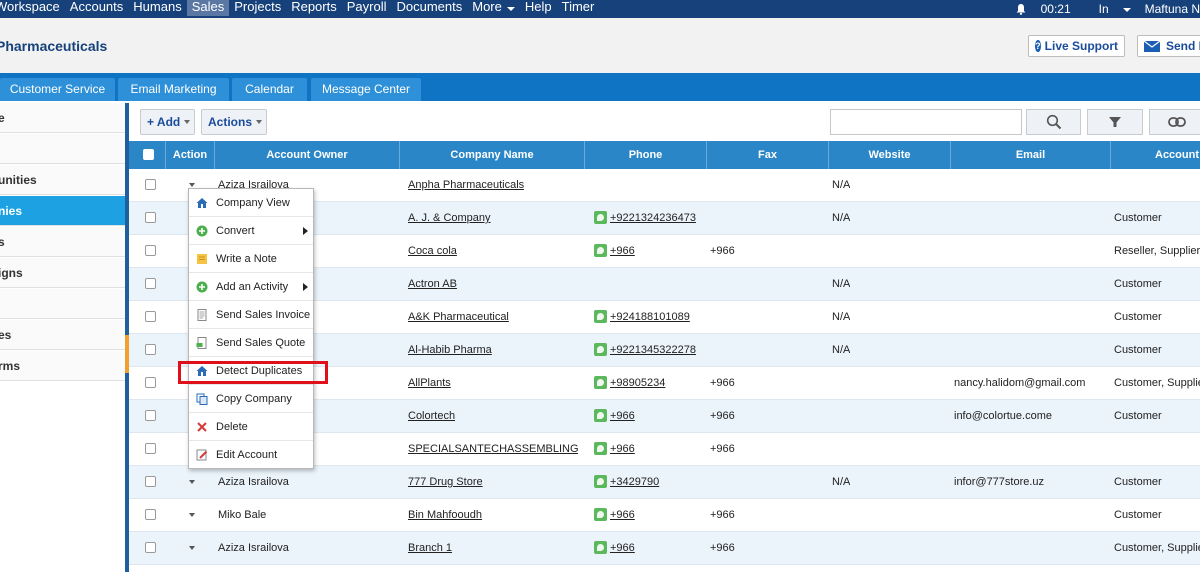  What do you see at coordinates (445, 515) in the screenshot?
I see `cell-company-link: Bin Mahfooudh` at bounding box center [445, 515].